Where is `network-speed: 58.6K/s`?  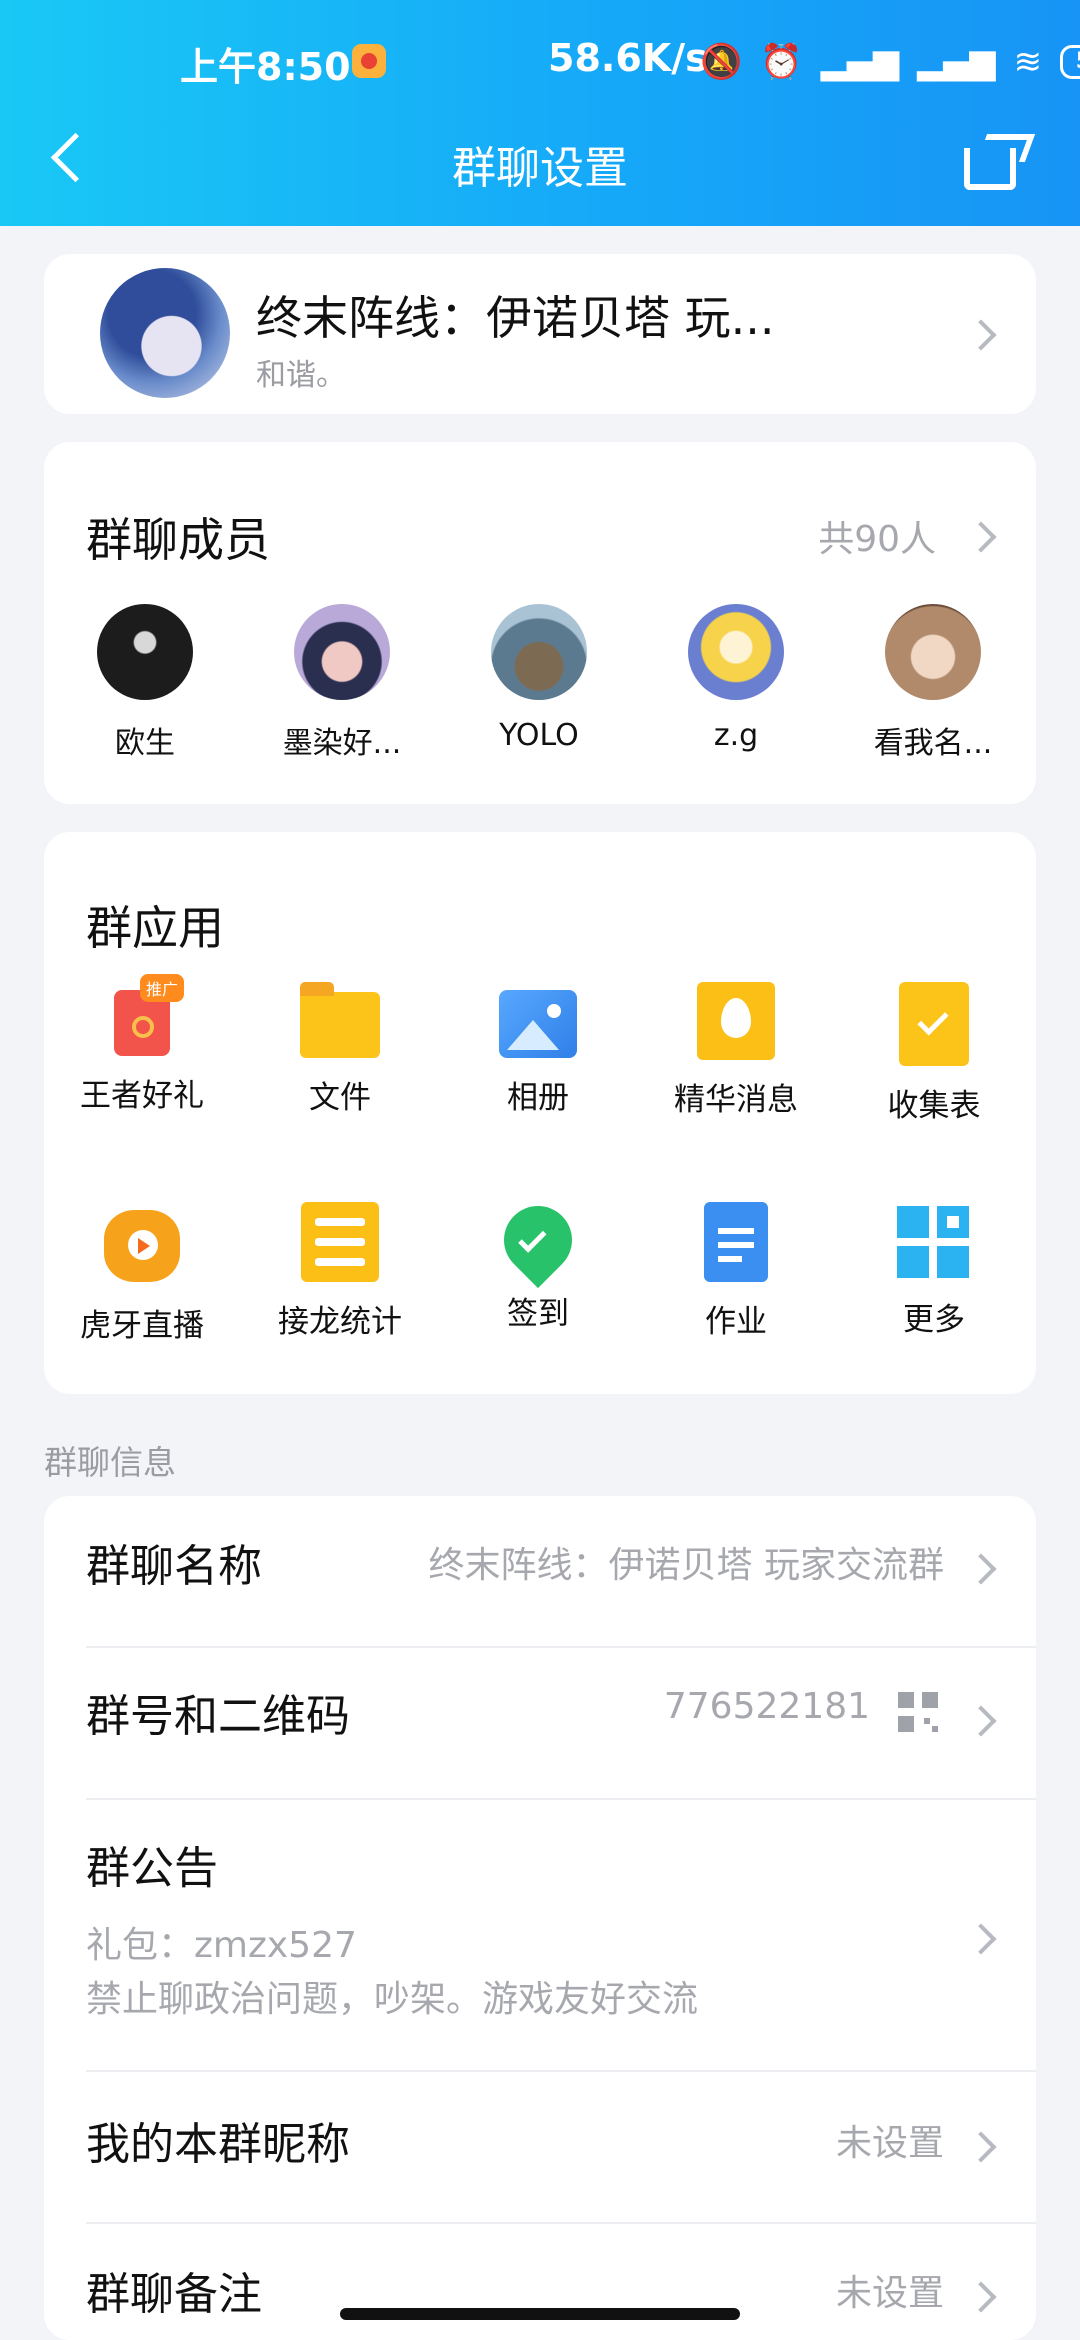
network-speed: 58.6K/s is located at coordinates (628, 58).